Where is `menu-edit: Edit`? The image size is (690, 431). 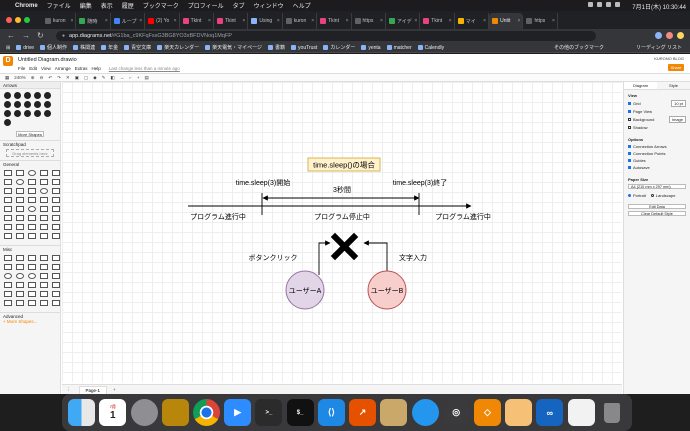
menu-edit: Edit is located at coordinates (33, 69).